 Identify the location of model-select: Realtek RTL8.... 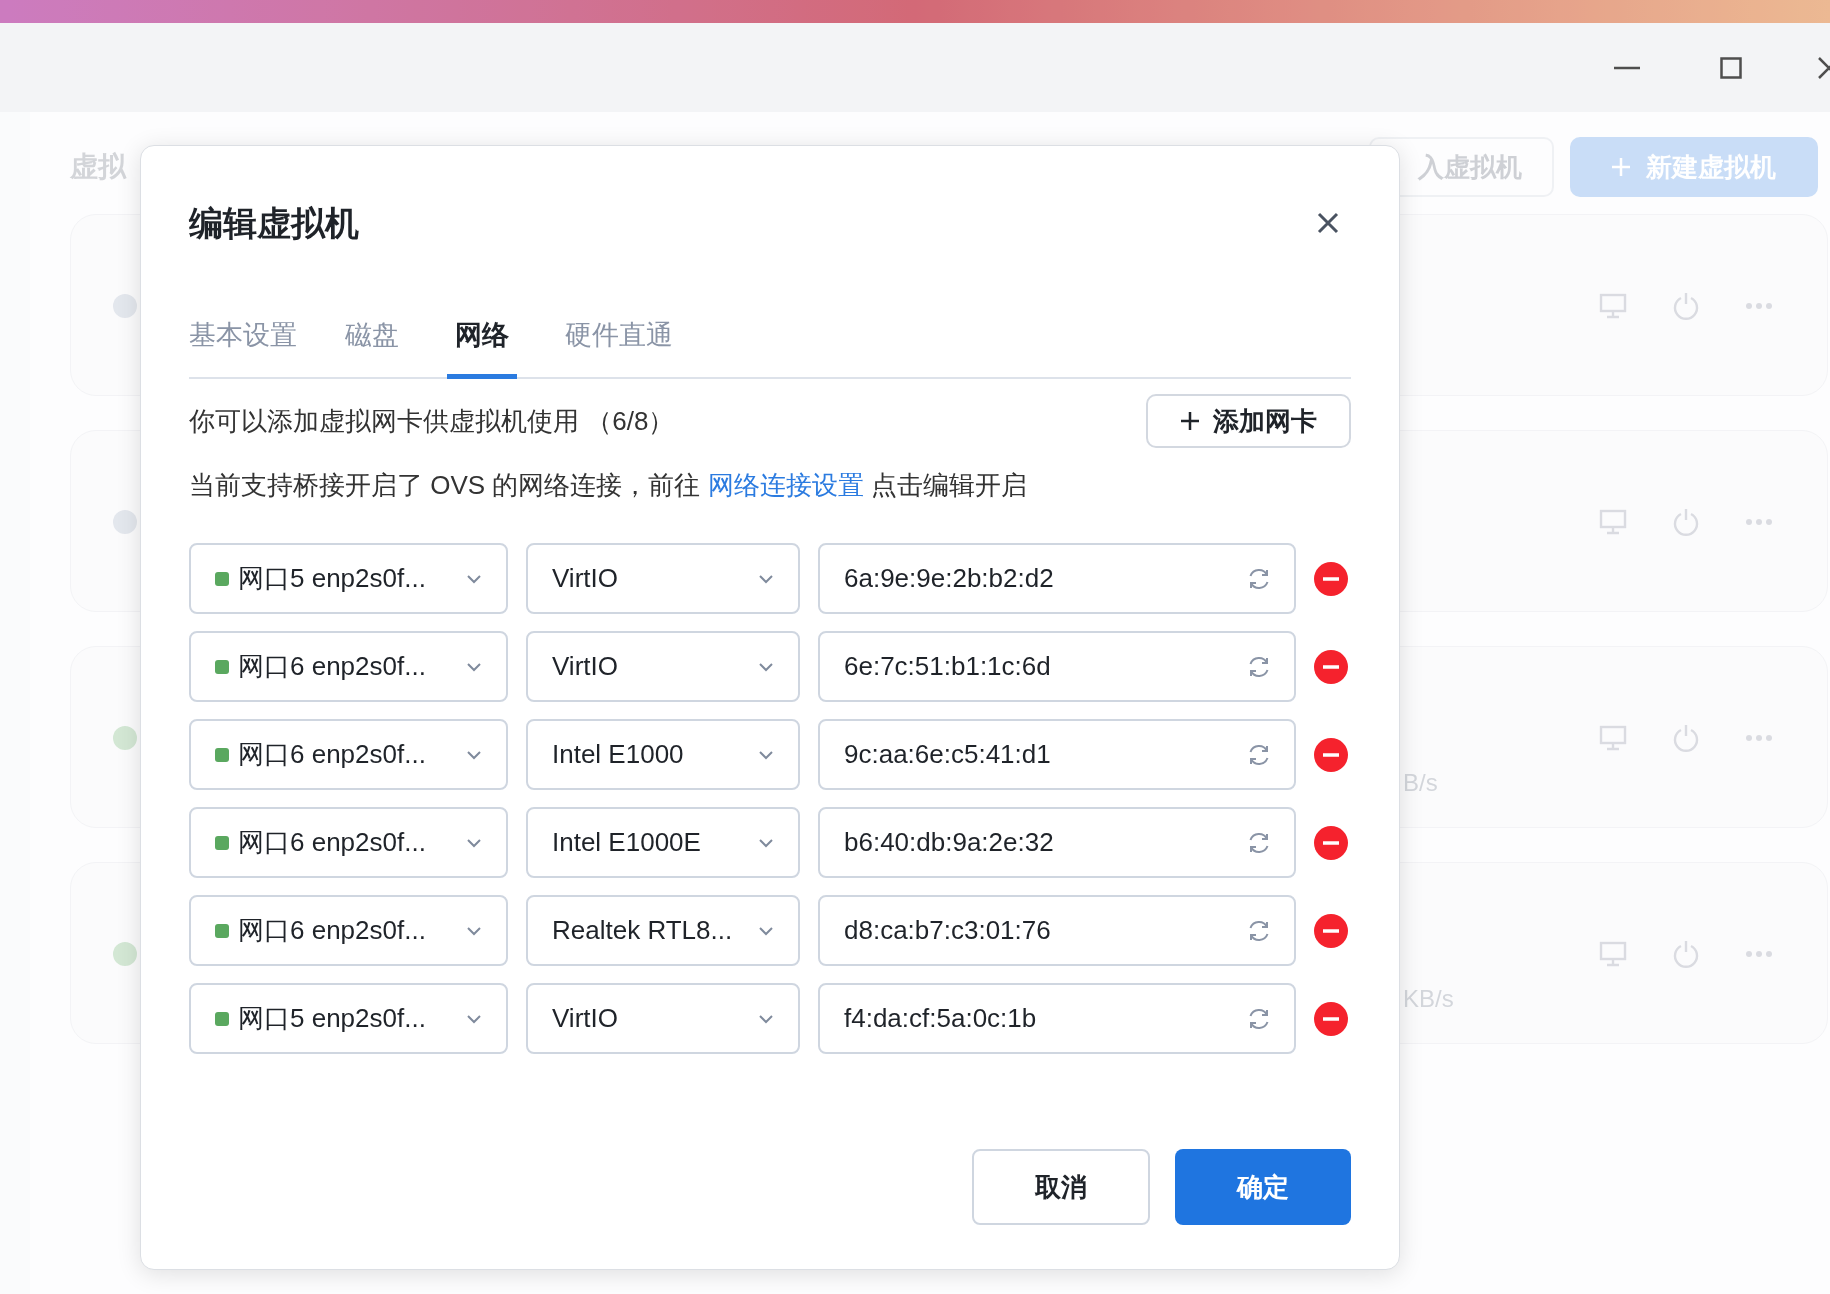
(663, 930).